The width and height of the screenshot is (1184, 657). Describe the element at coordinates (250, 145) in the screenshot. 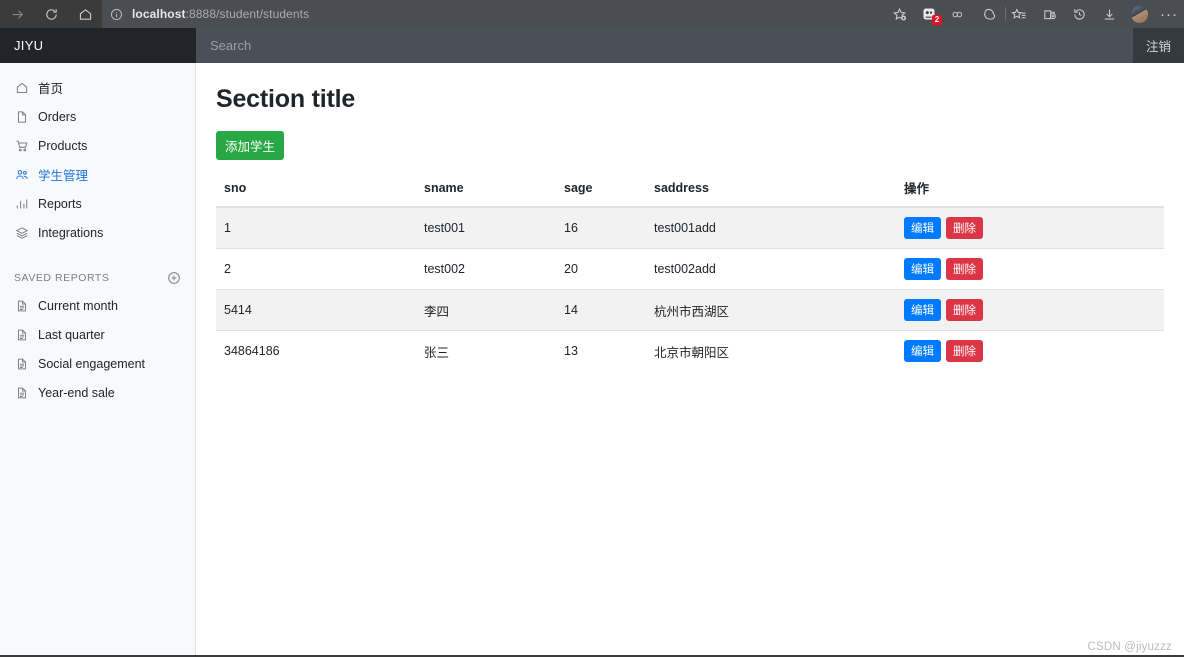

I see `add-student-button: 添加学生` at that location.